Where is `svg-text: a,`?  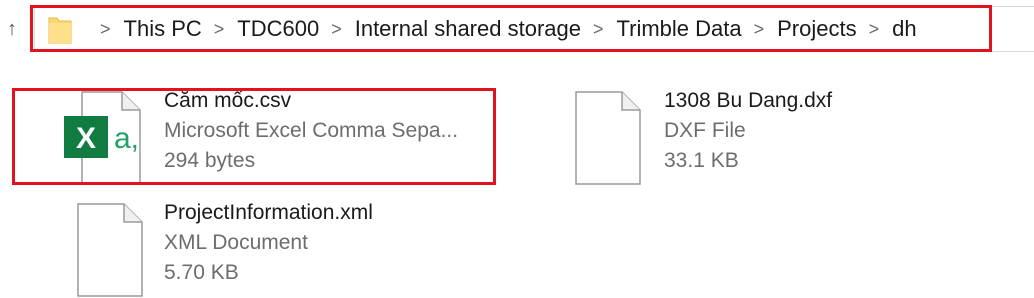 svg-text: a, is located at coordinates (126, 138).